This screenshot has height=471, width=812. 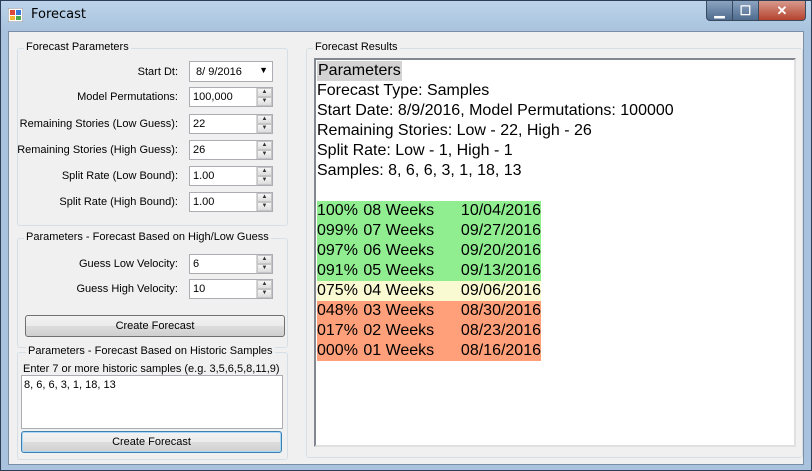 I want to click on title-bar: Forecast ▁ ☐ ✕, so click(x=406, y=16).